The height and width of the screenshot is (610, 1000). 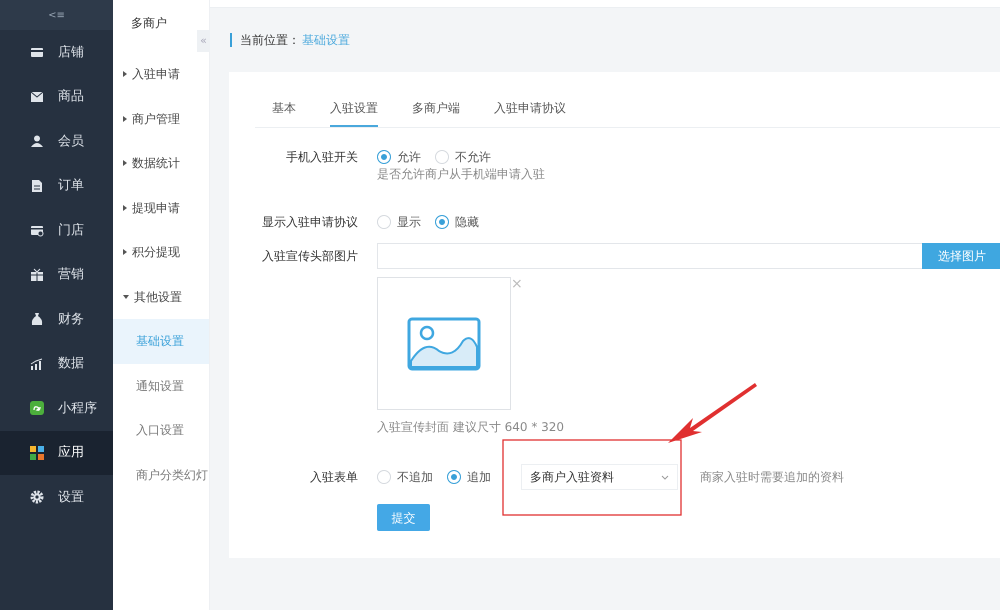 I want to click on menu-item: 商户分类幻灯, so click(x=161, y=474).